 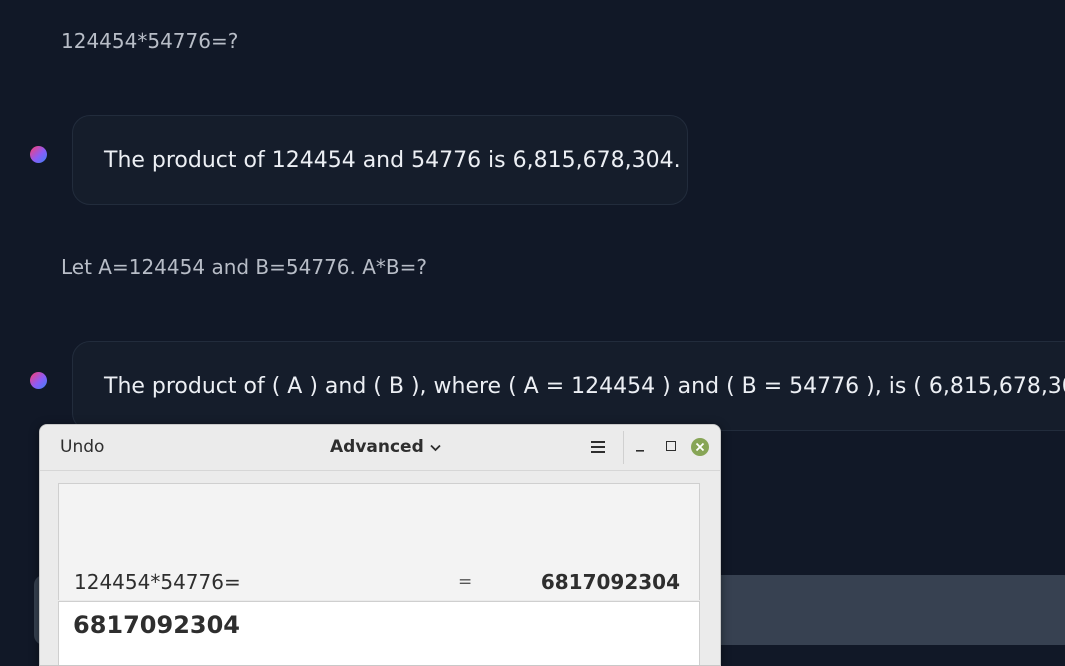 I want to click on chevron-down-icon, so click(x=435, y=448).